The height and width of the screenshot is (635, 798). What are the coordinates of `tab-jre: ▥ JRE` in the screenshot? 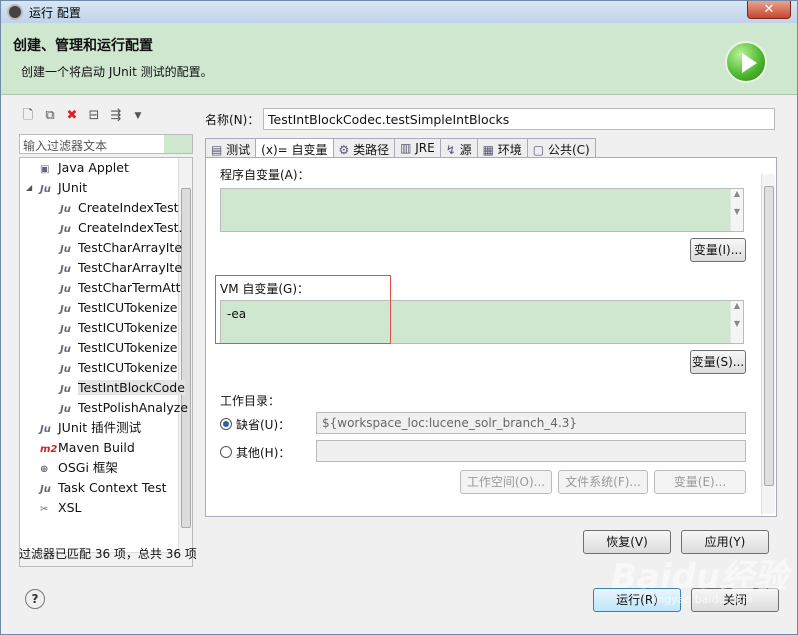 It's located at (417, 148).